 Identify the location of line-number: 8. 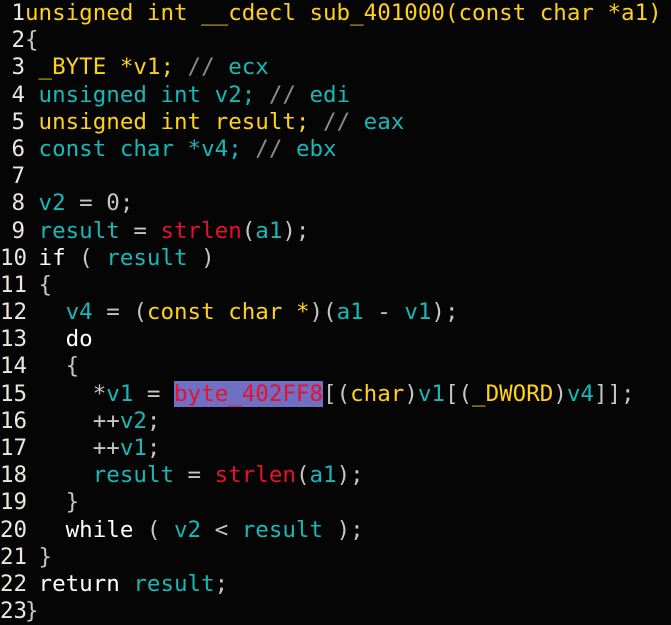
(18, 203).